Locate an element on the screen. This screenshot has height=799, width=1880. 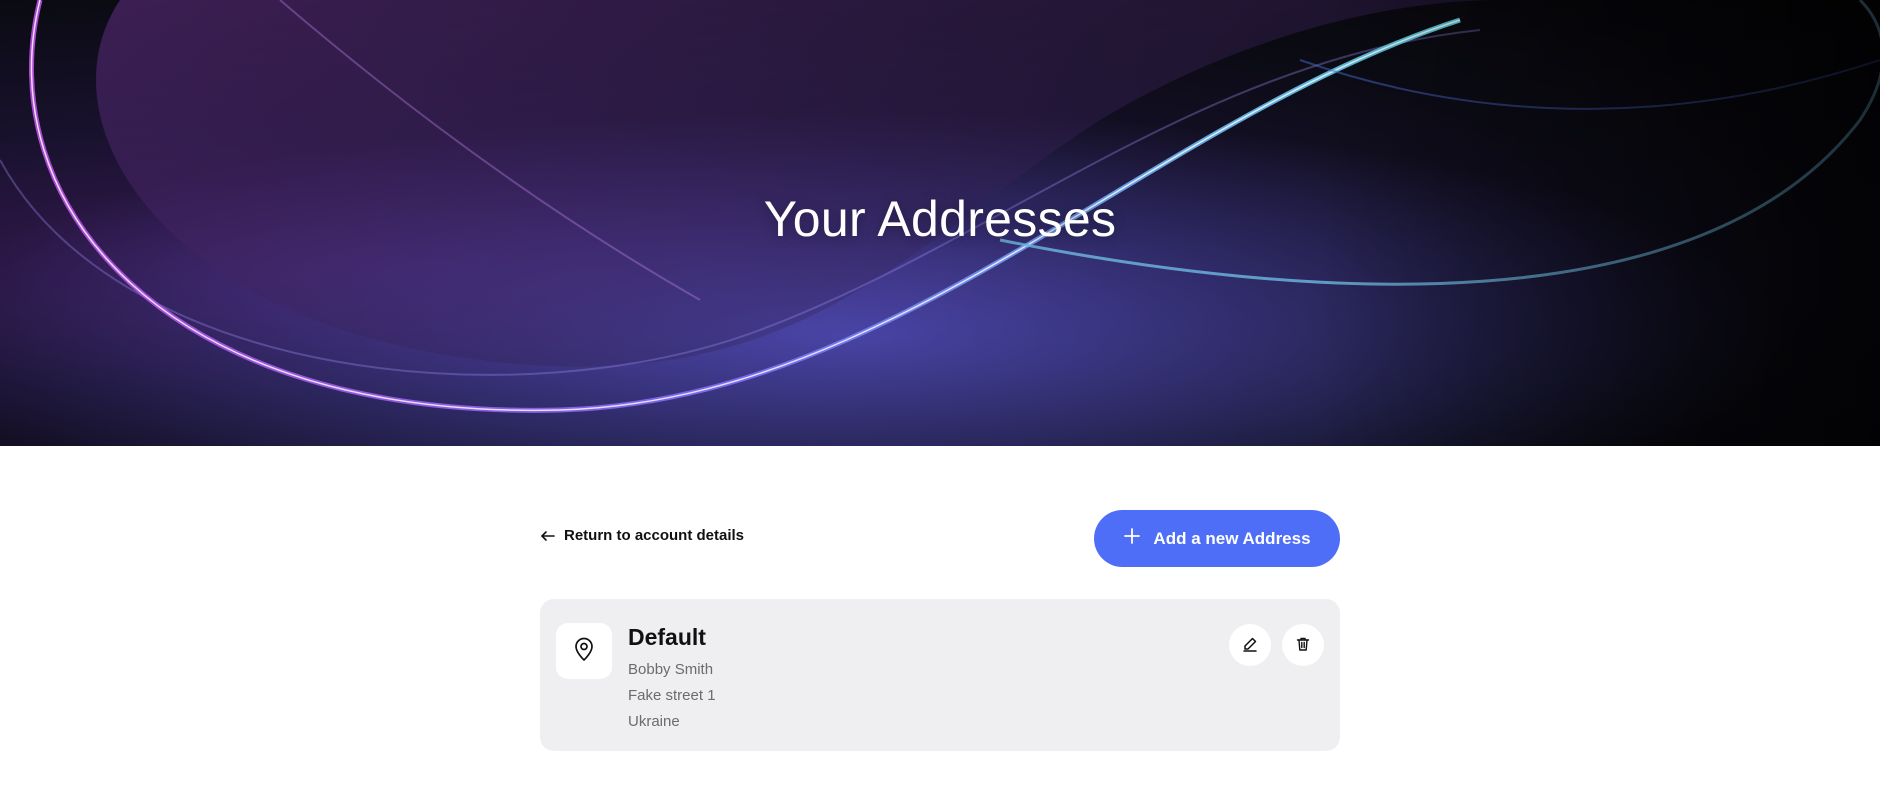
map-pin-icon is located at coordinates (584, 651).